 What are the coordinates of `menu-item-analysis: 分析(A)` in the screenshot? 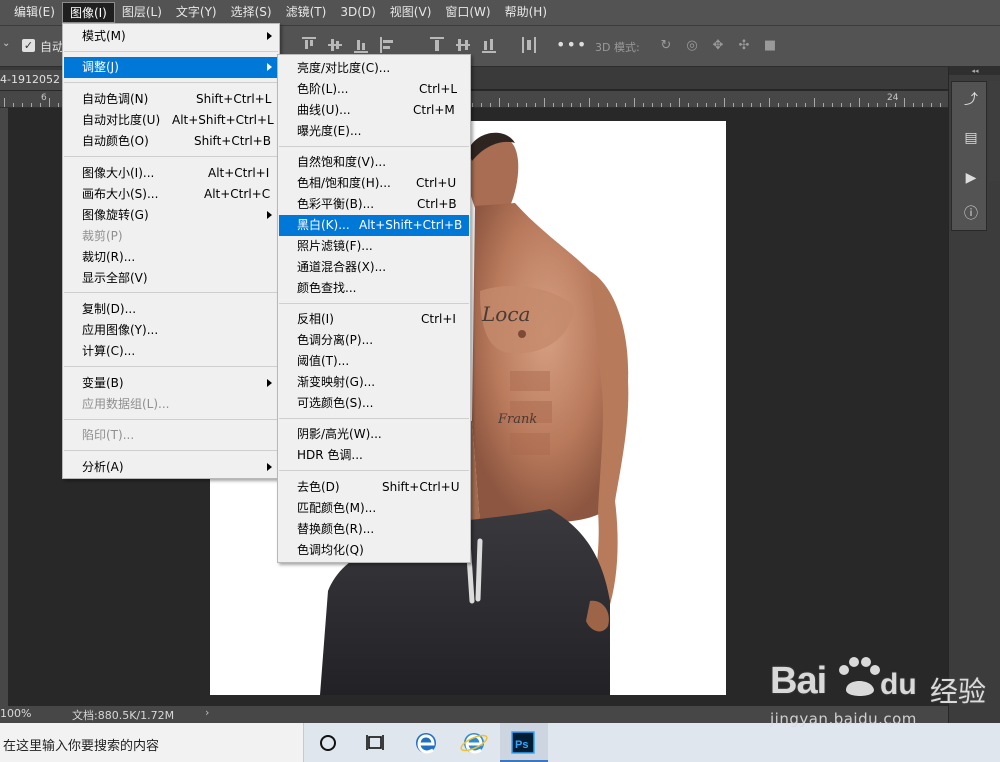 It's located at (171, 467).